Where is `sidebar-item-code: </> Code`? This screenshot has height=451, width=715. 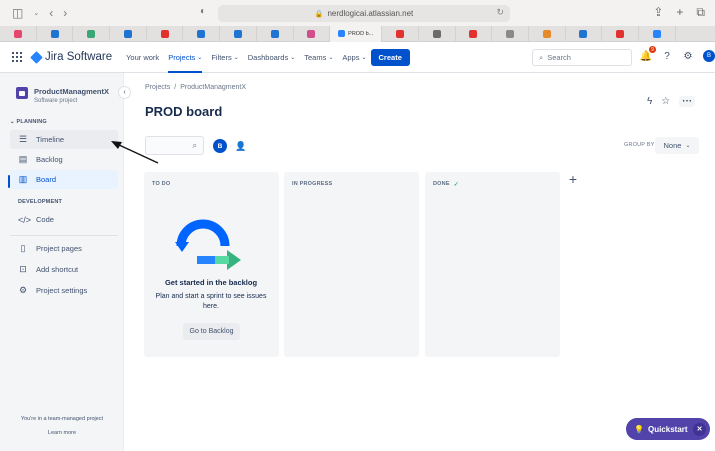
sidebar-item-code: </> Code is located at coordinates (64, 219).